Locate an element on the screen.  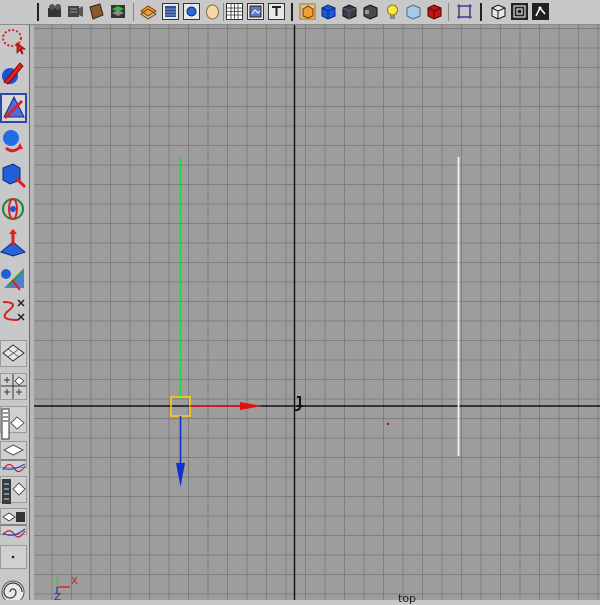
render-icon is located at coordinates (96, 11).